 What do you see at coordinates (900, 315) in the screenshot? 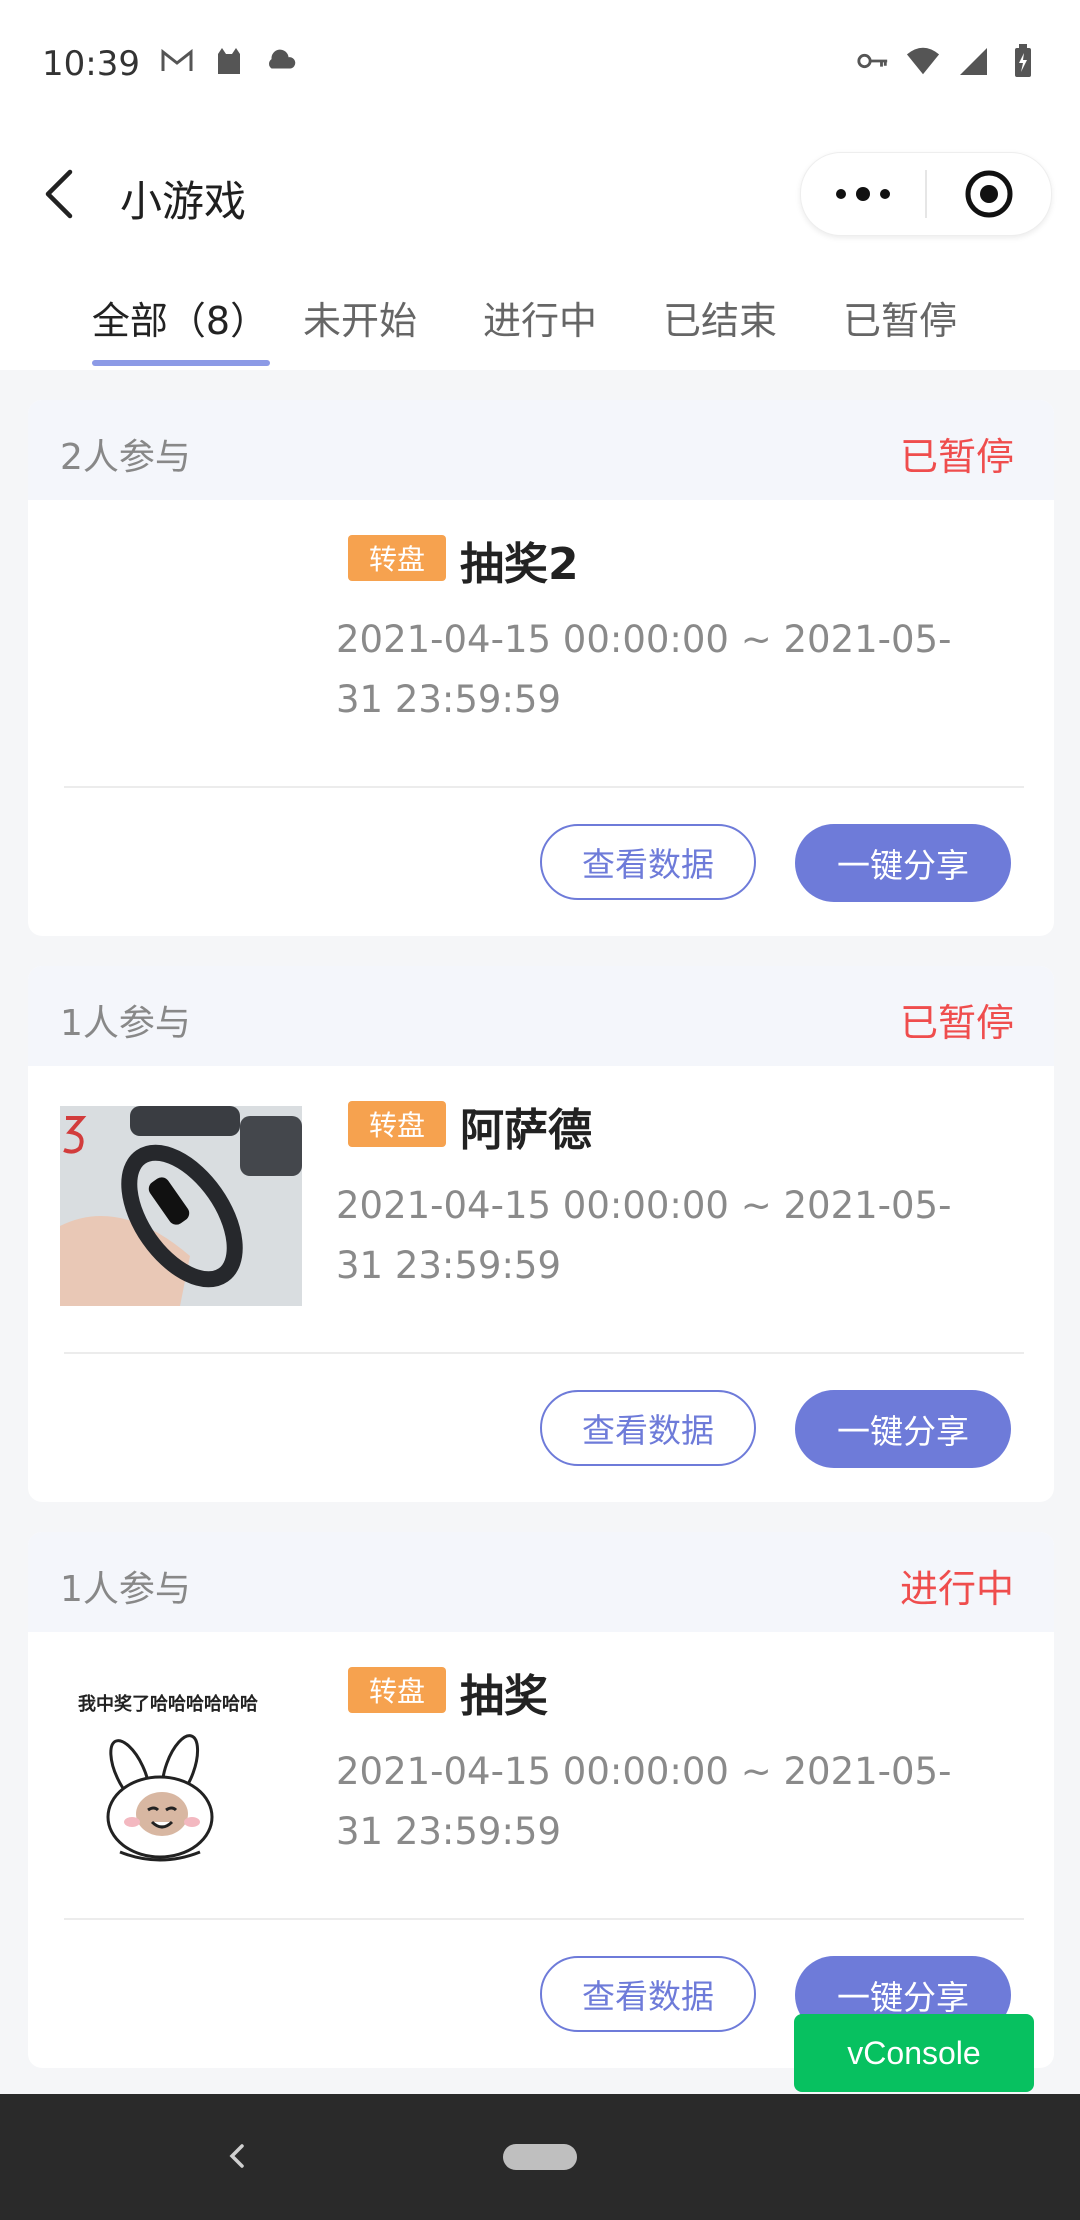
I see `tab-paused: 已暂停` at bounding box center [900, 315].